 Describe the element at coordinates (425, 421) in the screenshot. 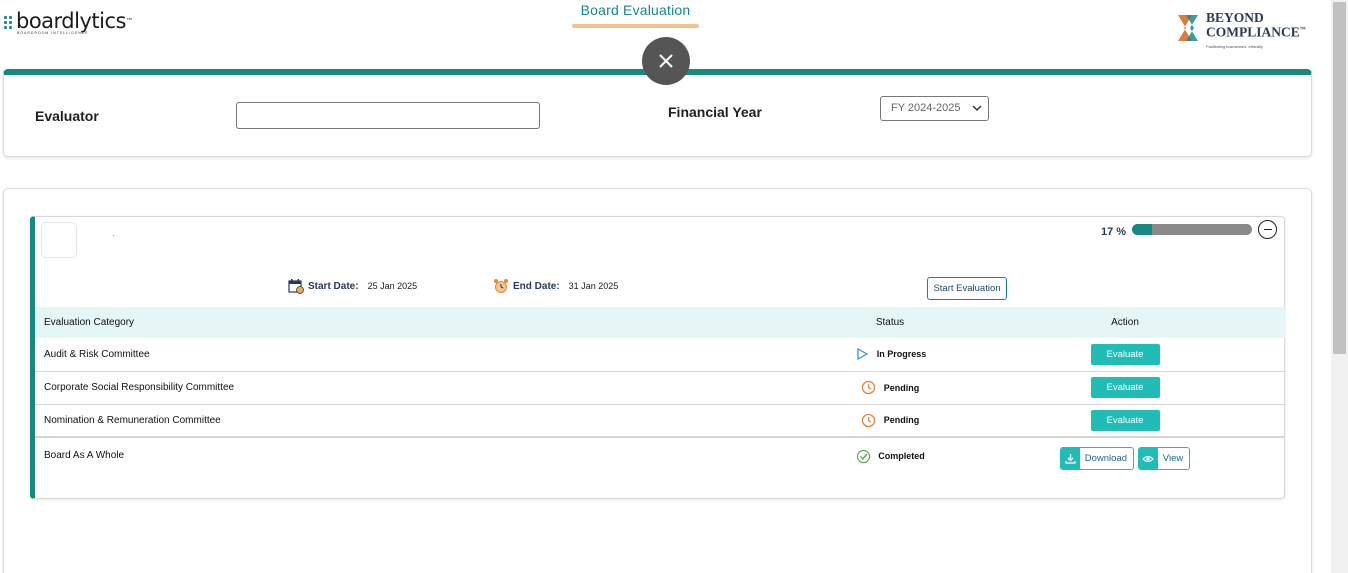

I see `category-cell: Nomination & Remuneration Committee` at that location.